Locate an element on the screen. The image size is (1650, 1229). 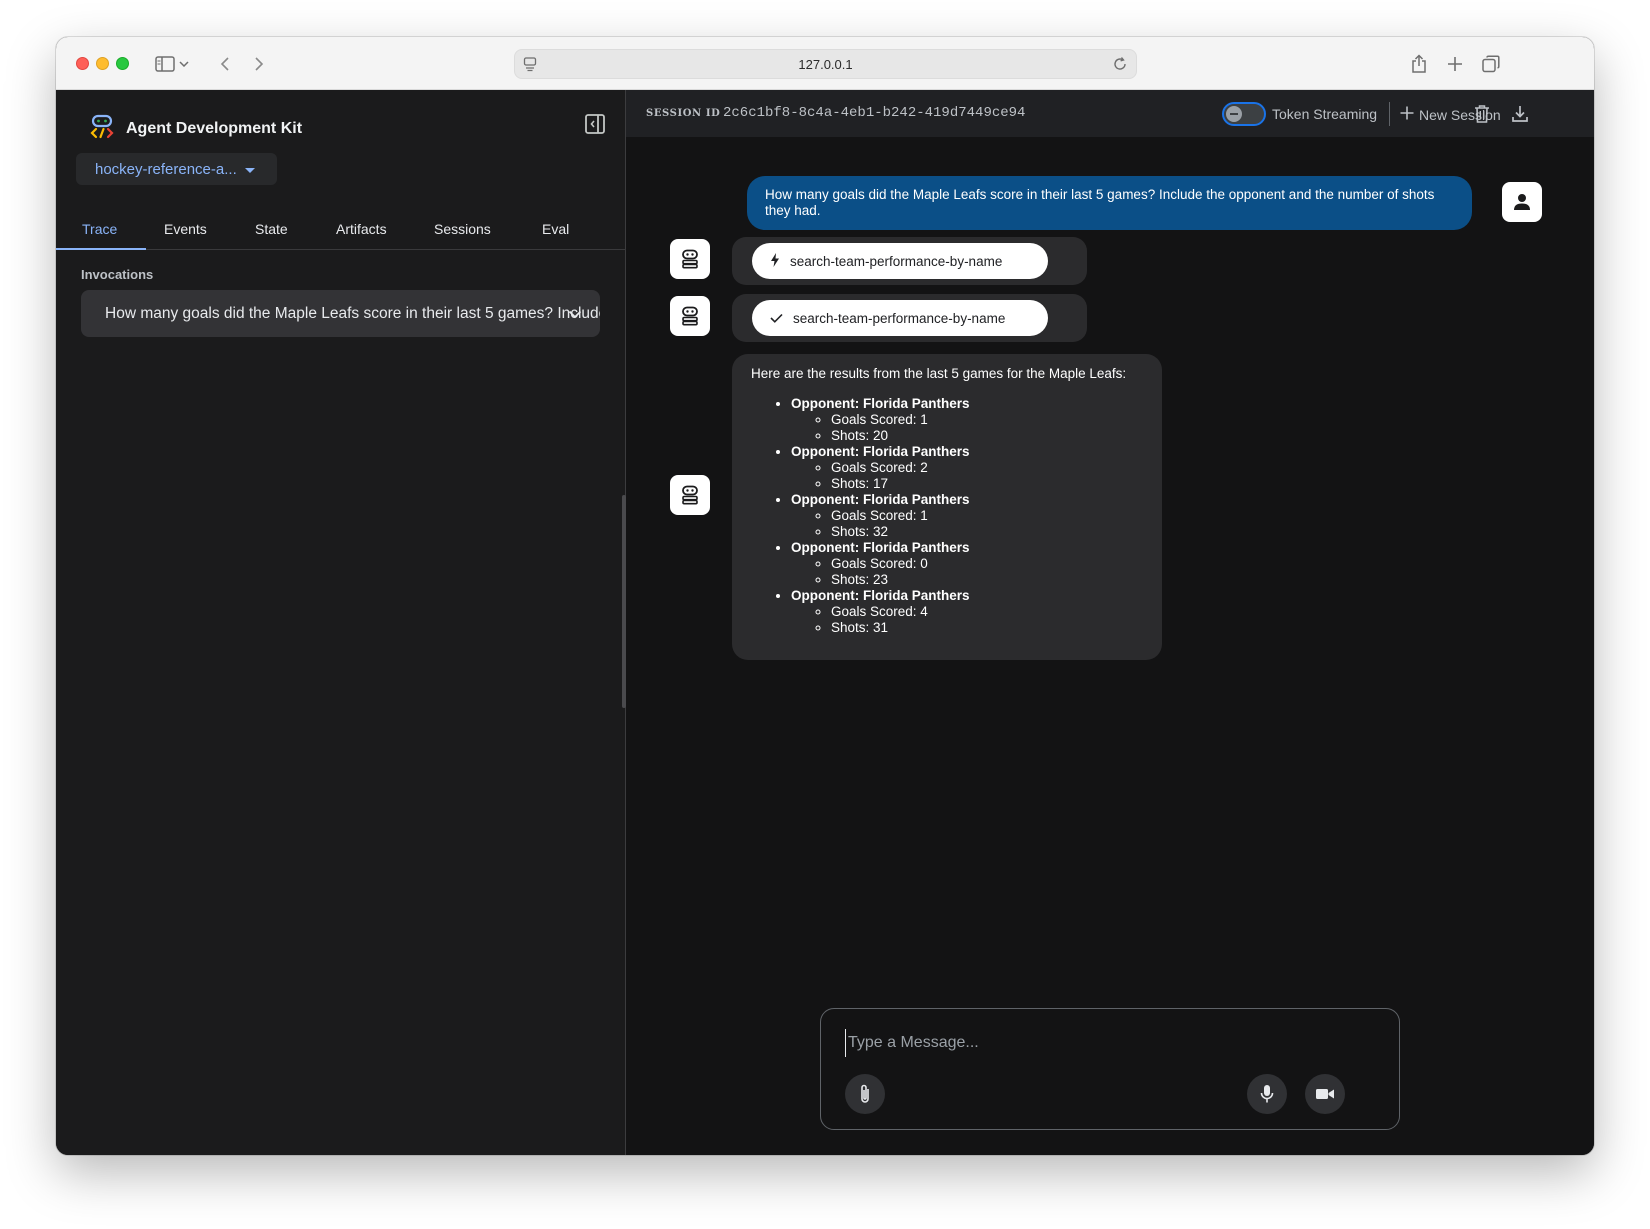
shots-item: Shots: 31 is located at coordinates (987, 628).